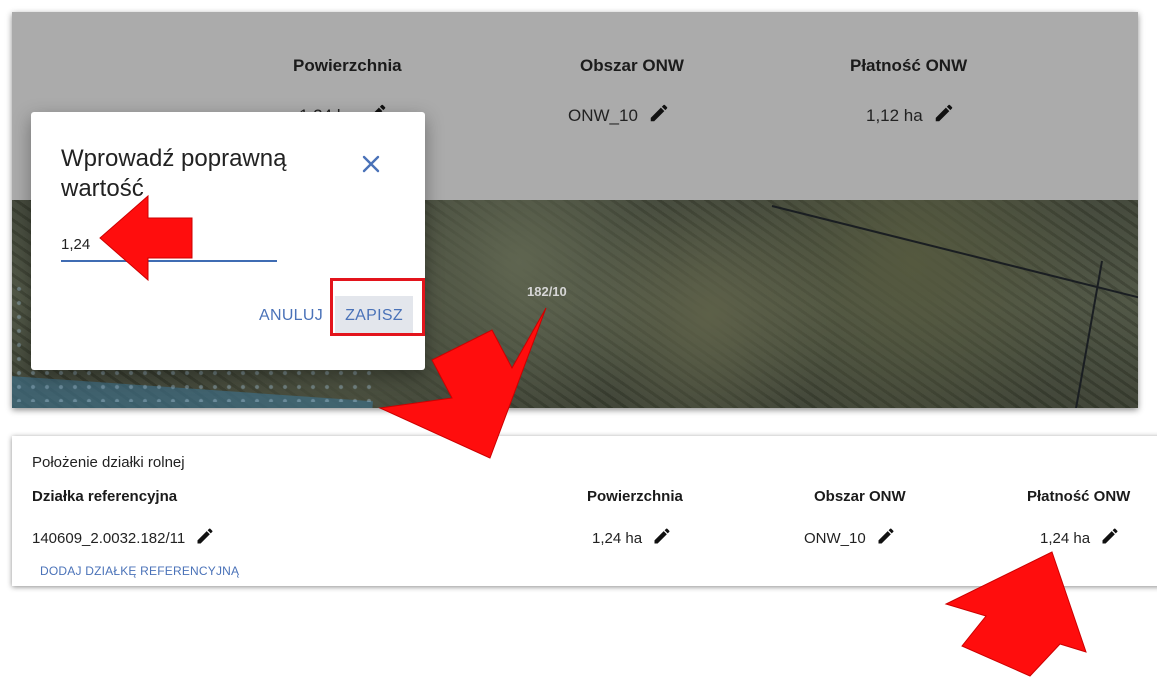  Describe the element at coordinates (291, 316) in the screenshot. I see `cancel-button: ANULUJ` at that location.